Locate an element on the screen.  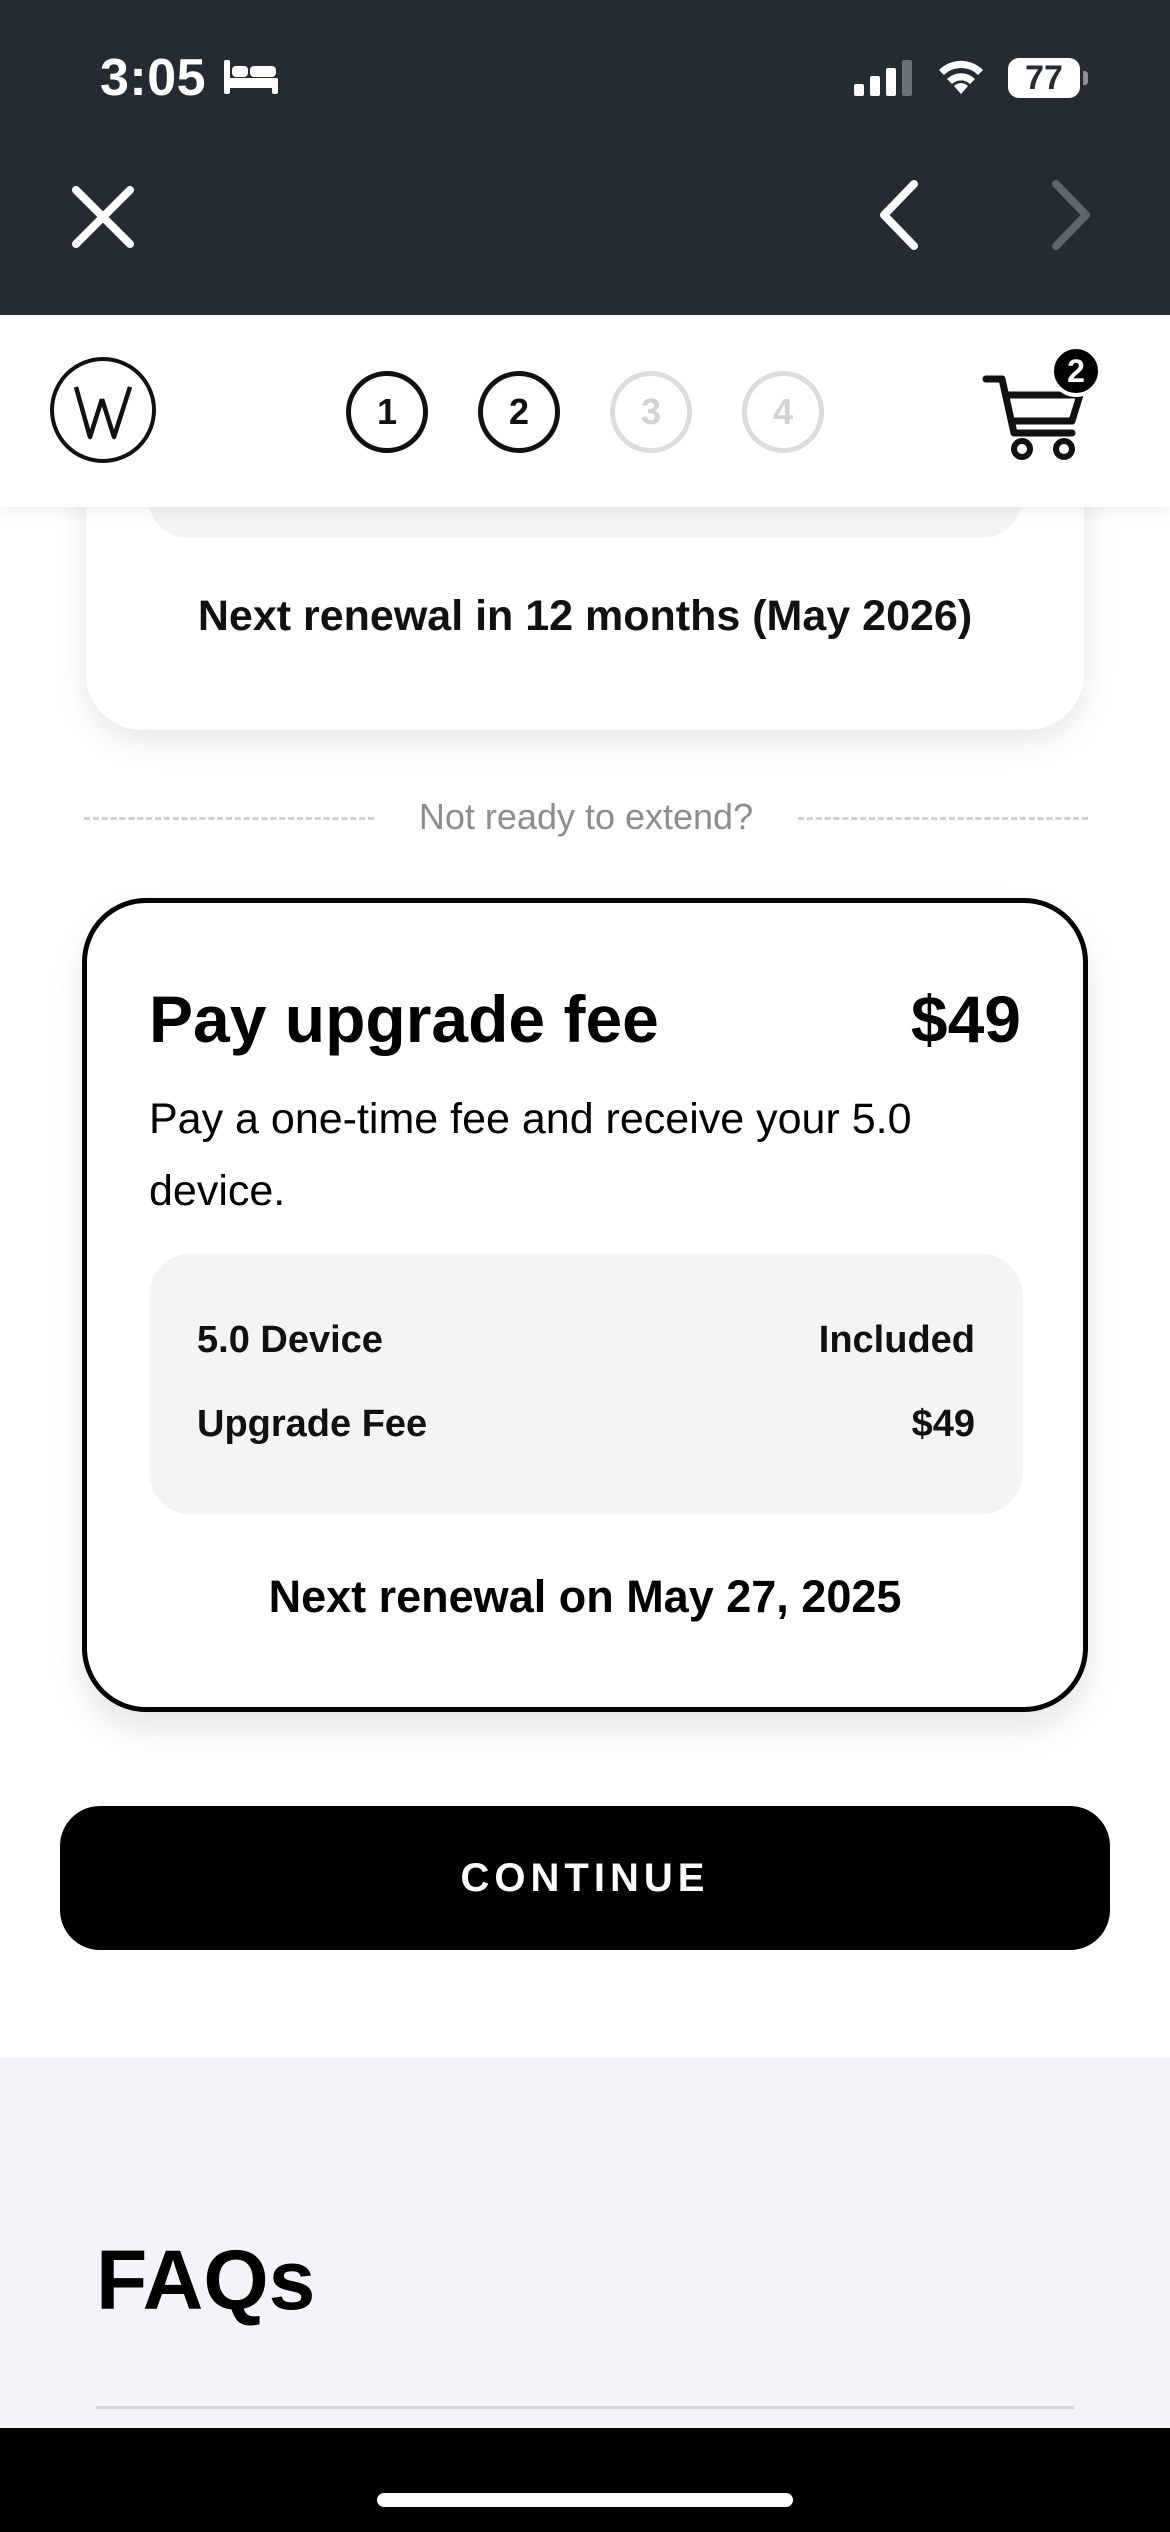
chevron-right-icon is located at coordinates (1070, 215).